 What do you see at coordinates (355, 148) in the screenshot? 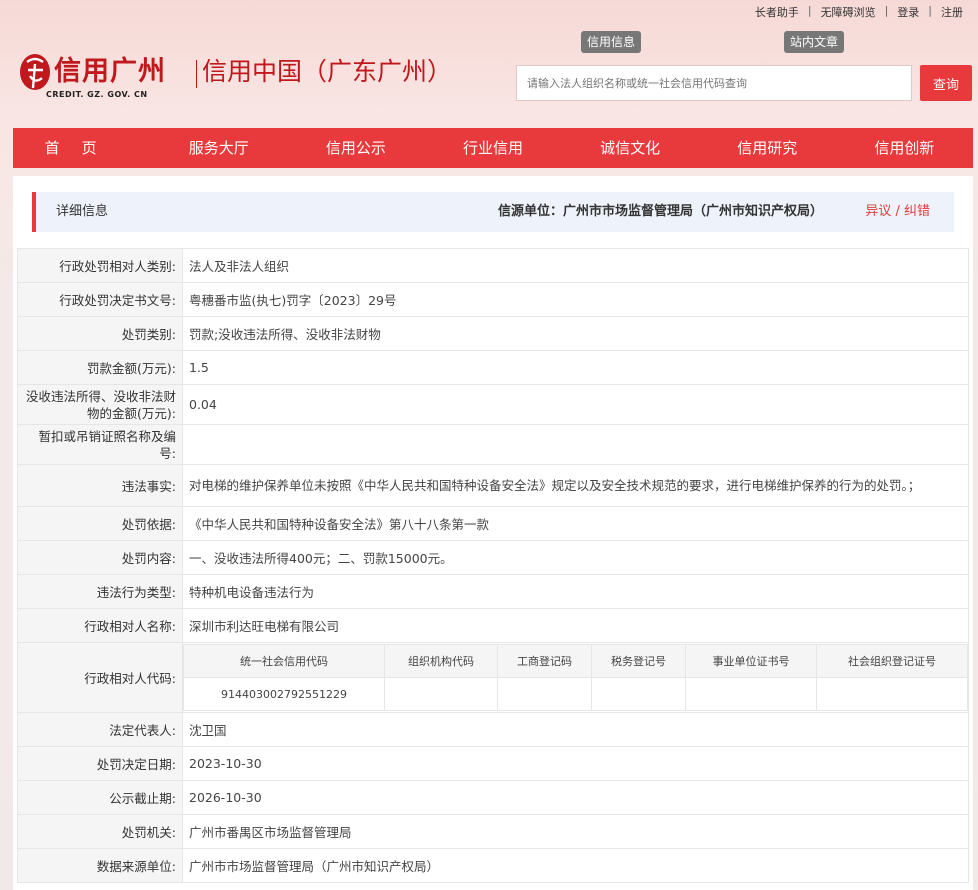
I see `nav-credit-publicity: 信用公示` at bounding box center [355, 148].